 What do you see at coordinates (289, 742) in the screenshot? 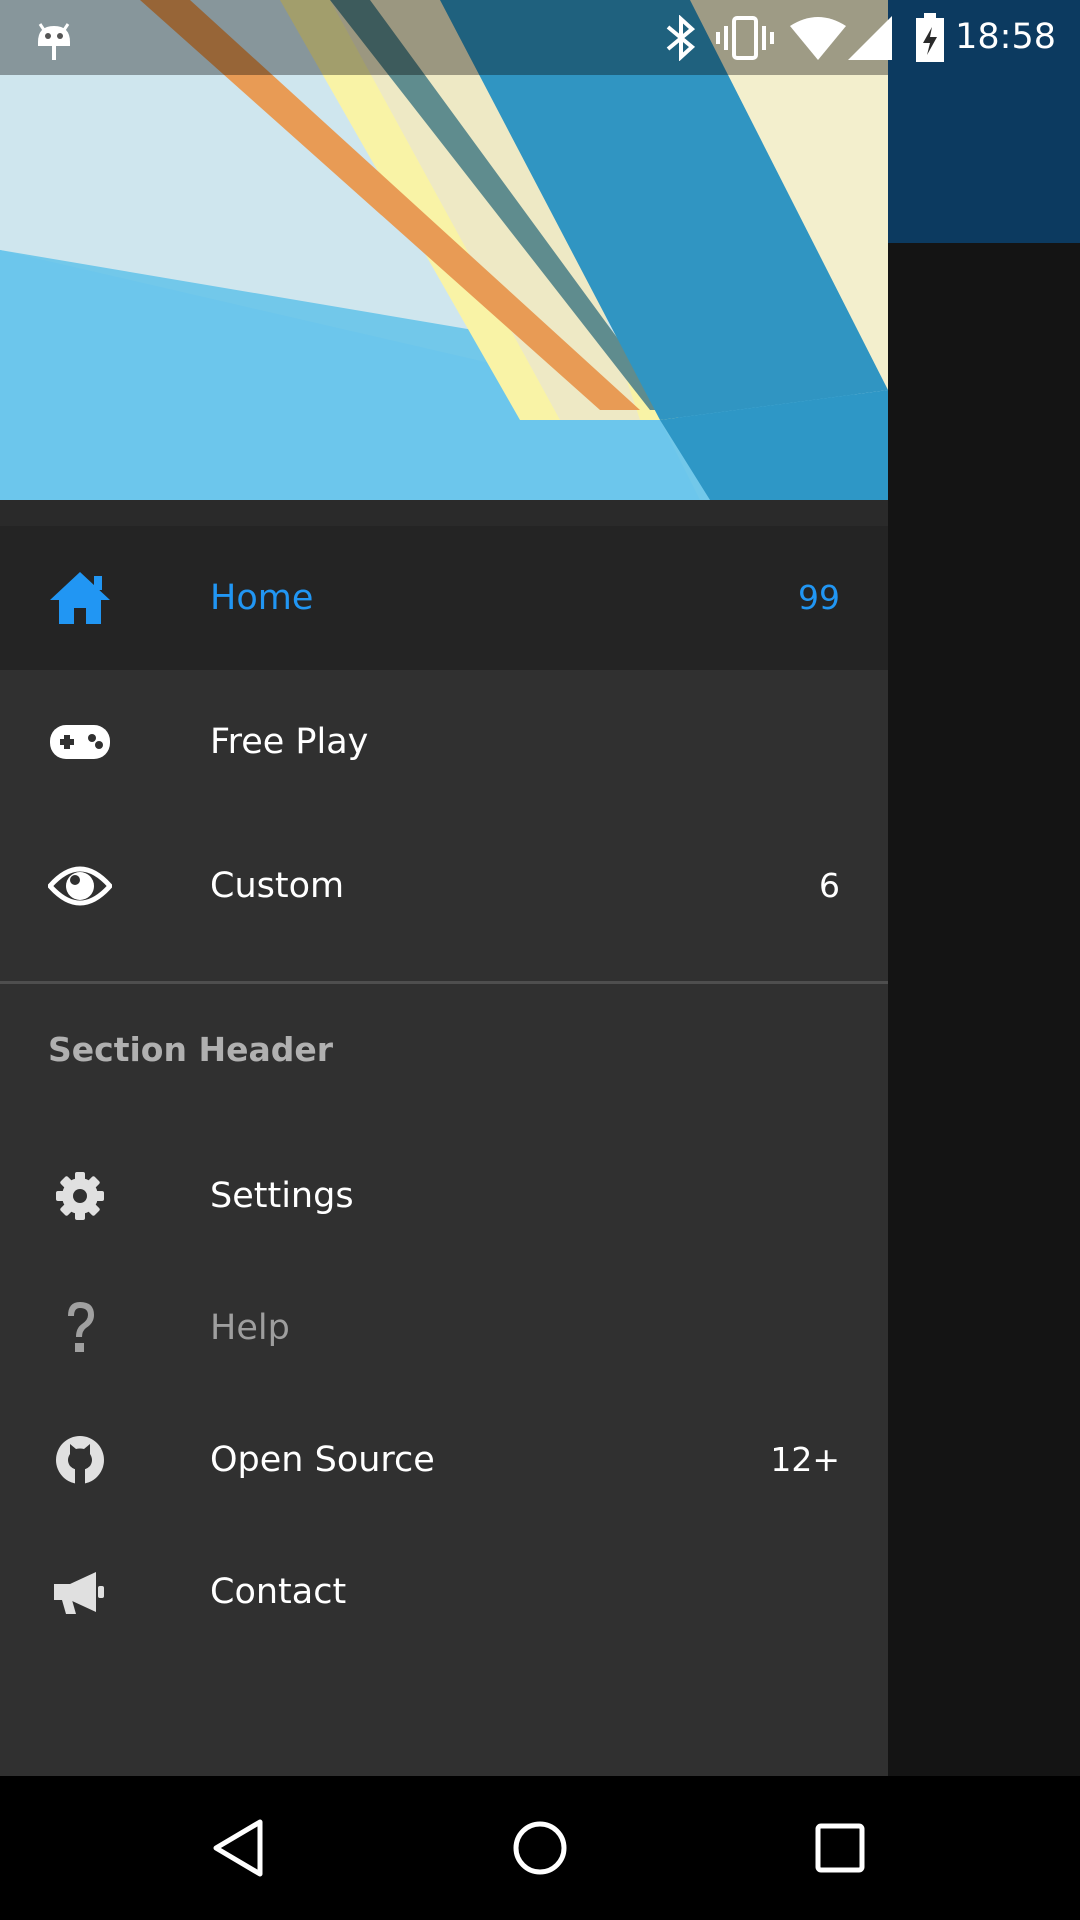
I see `drawer-item-label: Free Play` at bounding box center [289, 742].